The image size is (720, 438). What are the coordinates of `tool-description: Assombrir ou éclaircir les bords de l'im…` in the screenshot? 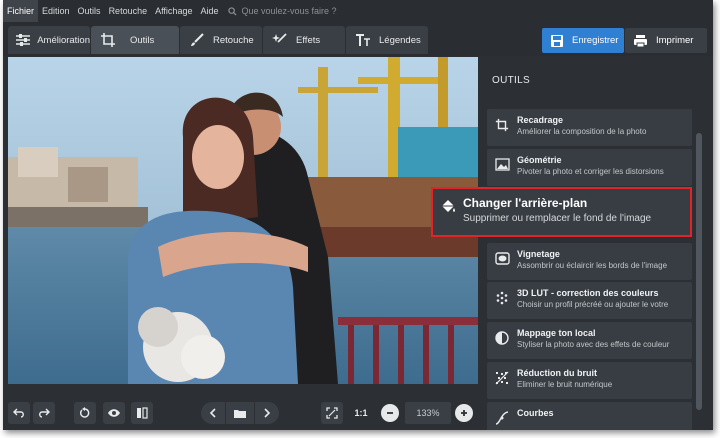 It's located at (592, 265).